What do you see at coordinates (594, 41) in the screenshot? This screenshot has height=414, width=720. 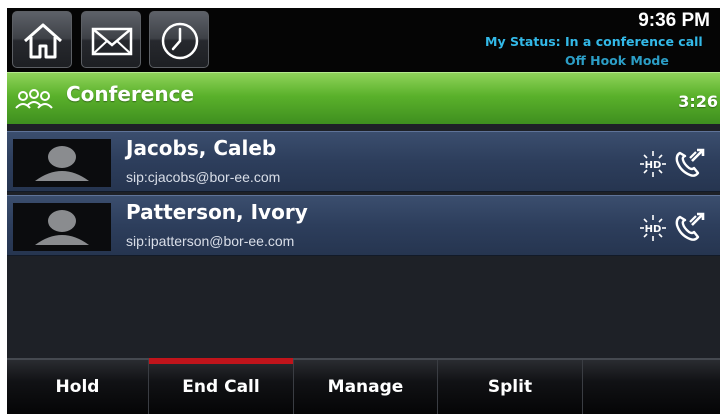 I see `my-status-text: My Status: In a conference call` at bounding box center [594, 41].